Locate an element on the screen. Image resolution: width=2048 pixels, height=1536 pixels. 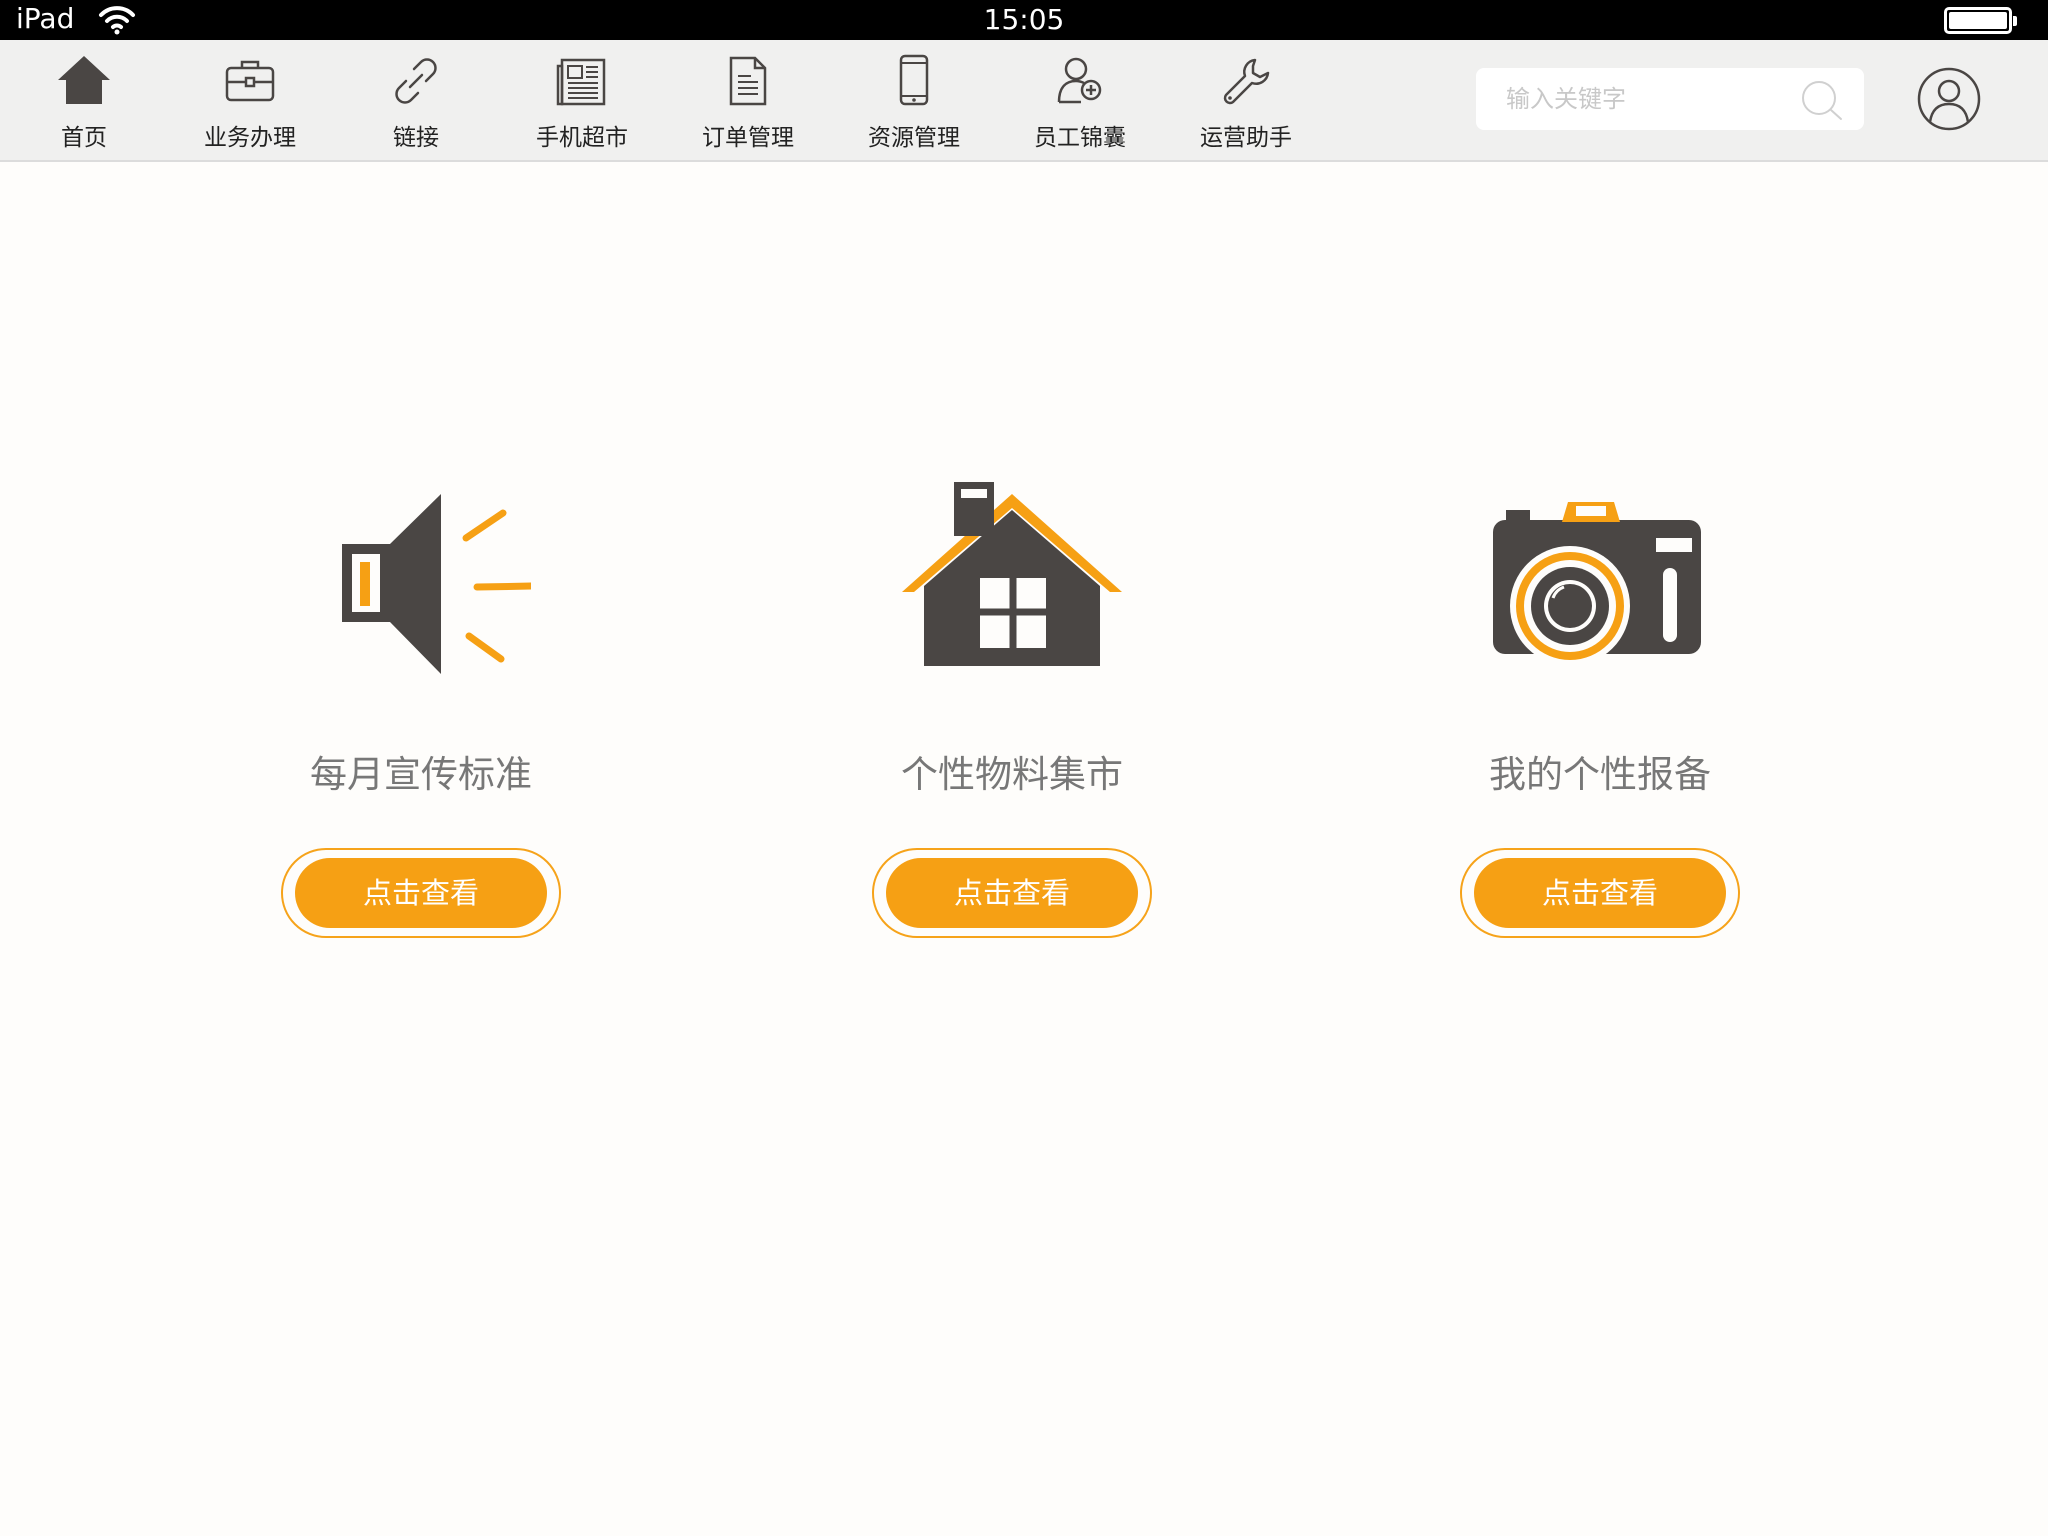
link-icon is located at coordinates (416, 81).